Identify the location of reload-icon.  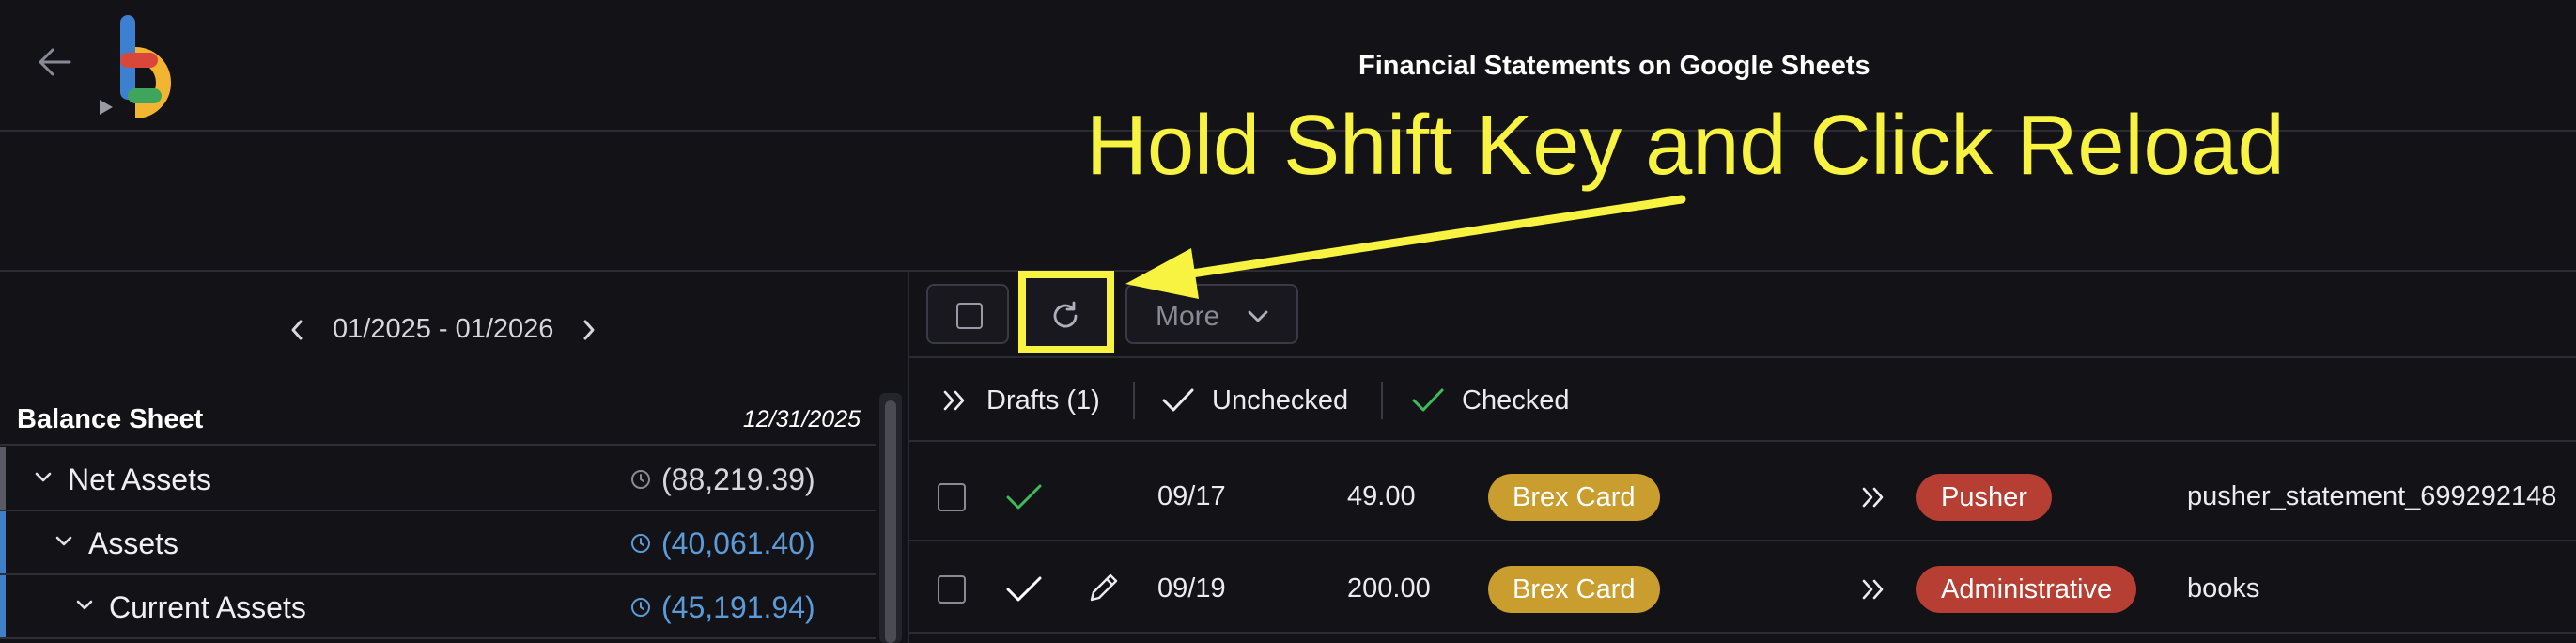
(1065, 314).